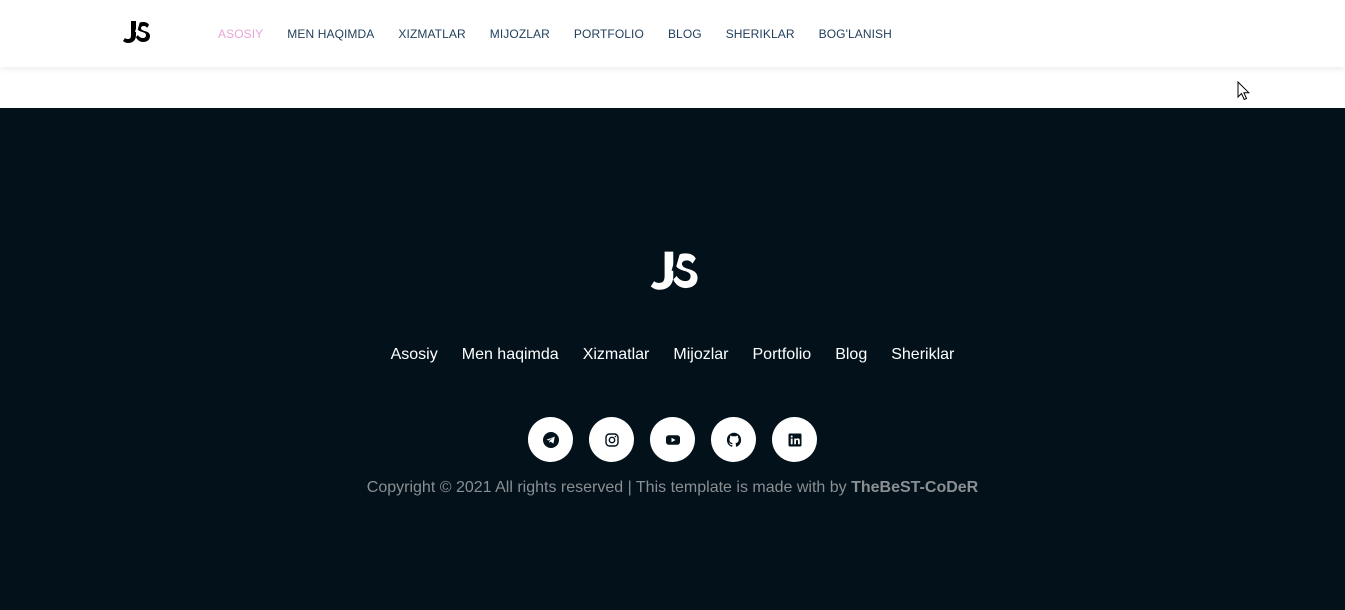  I want to click on nav-item-portfolio: PORTFOLIO, so click(609, 34).